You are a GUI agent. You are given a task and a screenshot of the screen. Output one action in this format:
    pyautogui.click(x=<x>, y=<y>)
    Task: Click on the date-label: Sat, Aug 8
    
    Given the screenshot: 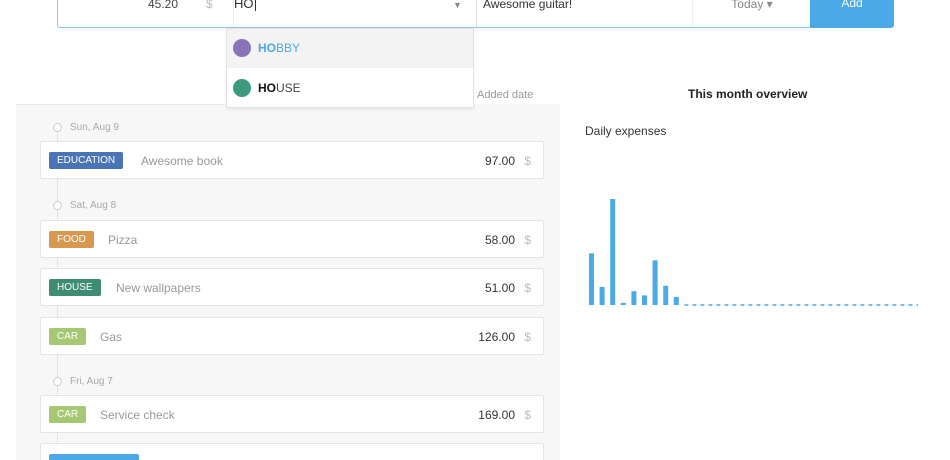 What is the action you would take?
    pyautogui.click(x=93, y=205)
    